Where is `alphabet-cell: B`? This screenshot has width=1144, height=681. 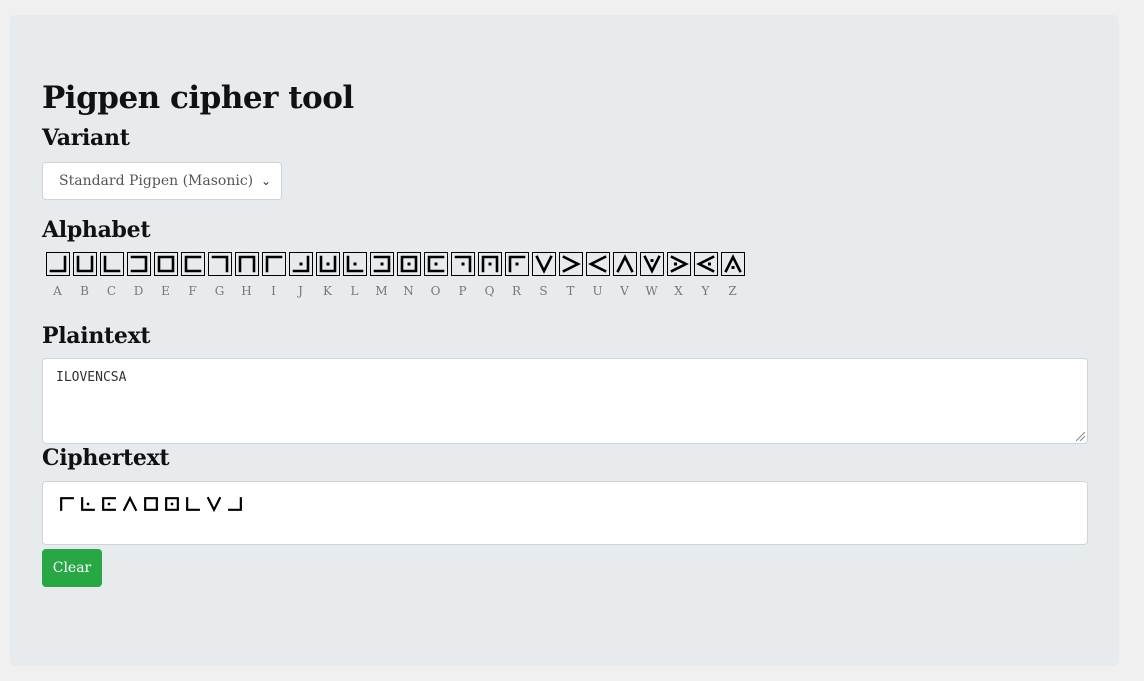
alphabet-cell: B is located at coordinates (84, 275).